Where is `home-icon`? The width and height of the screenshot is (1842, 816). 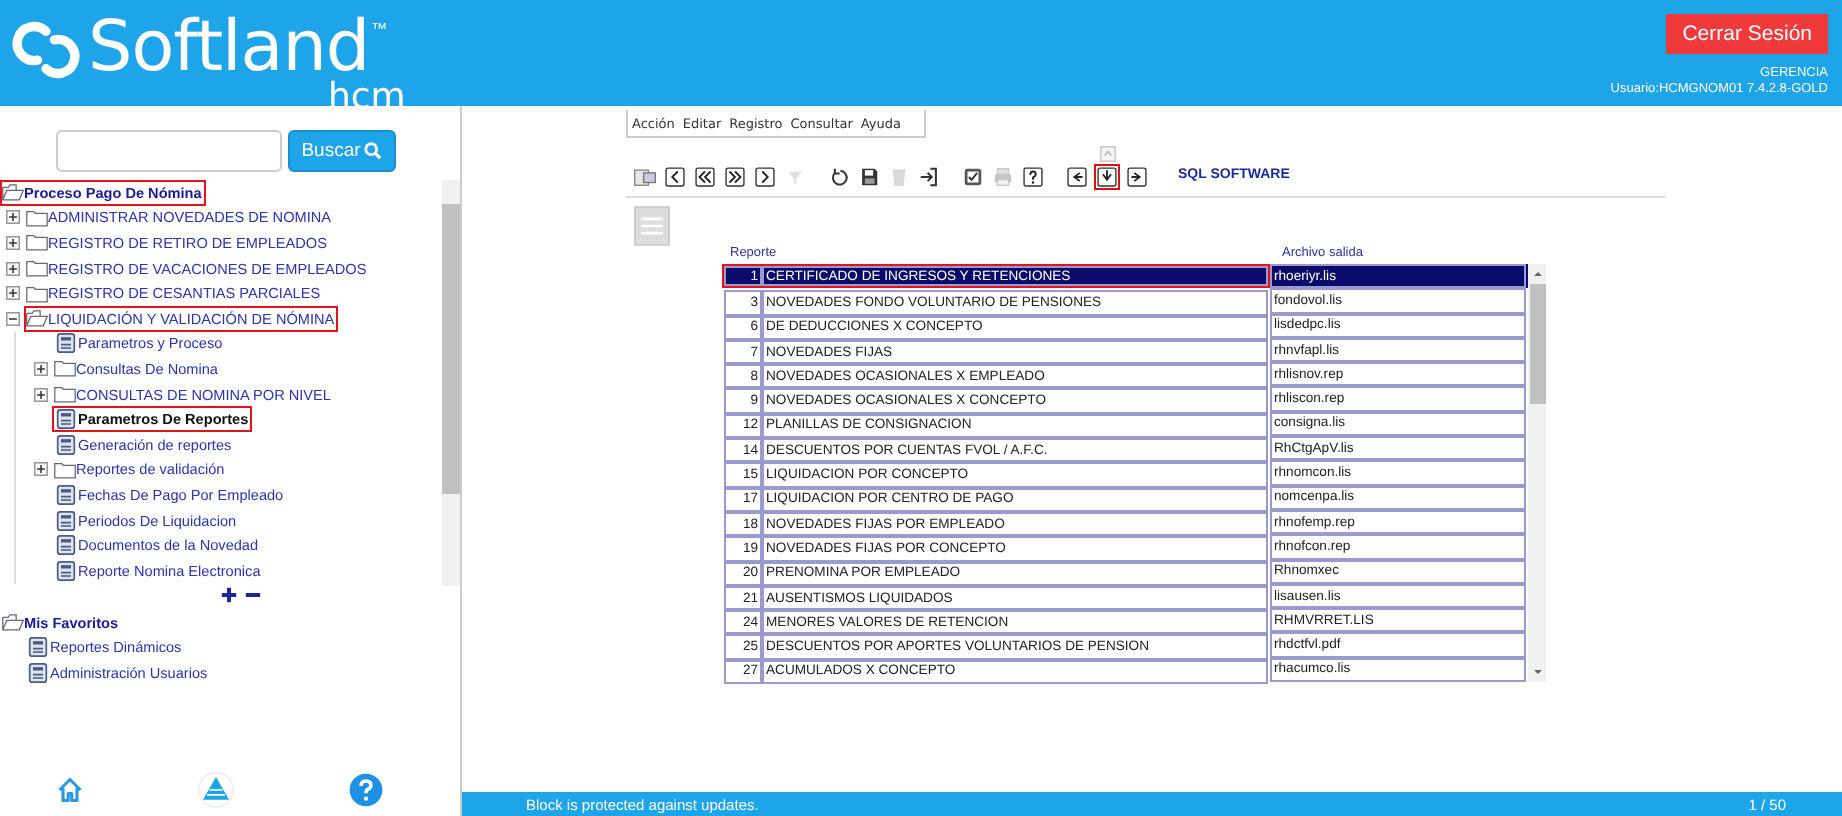 home-icon is located at coordinates (70, 790).